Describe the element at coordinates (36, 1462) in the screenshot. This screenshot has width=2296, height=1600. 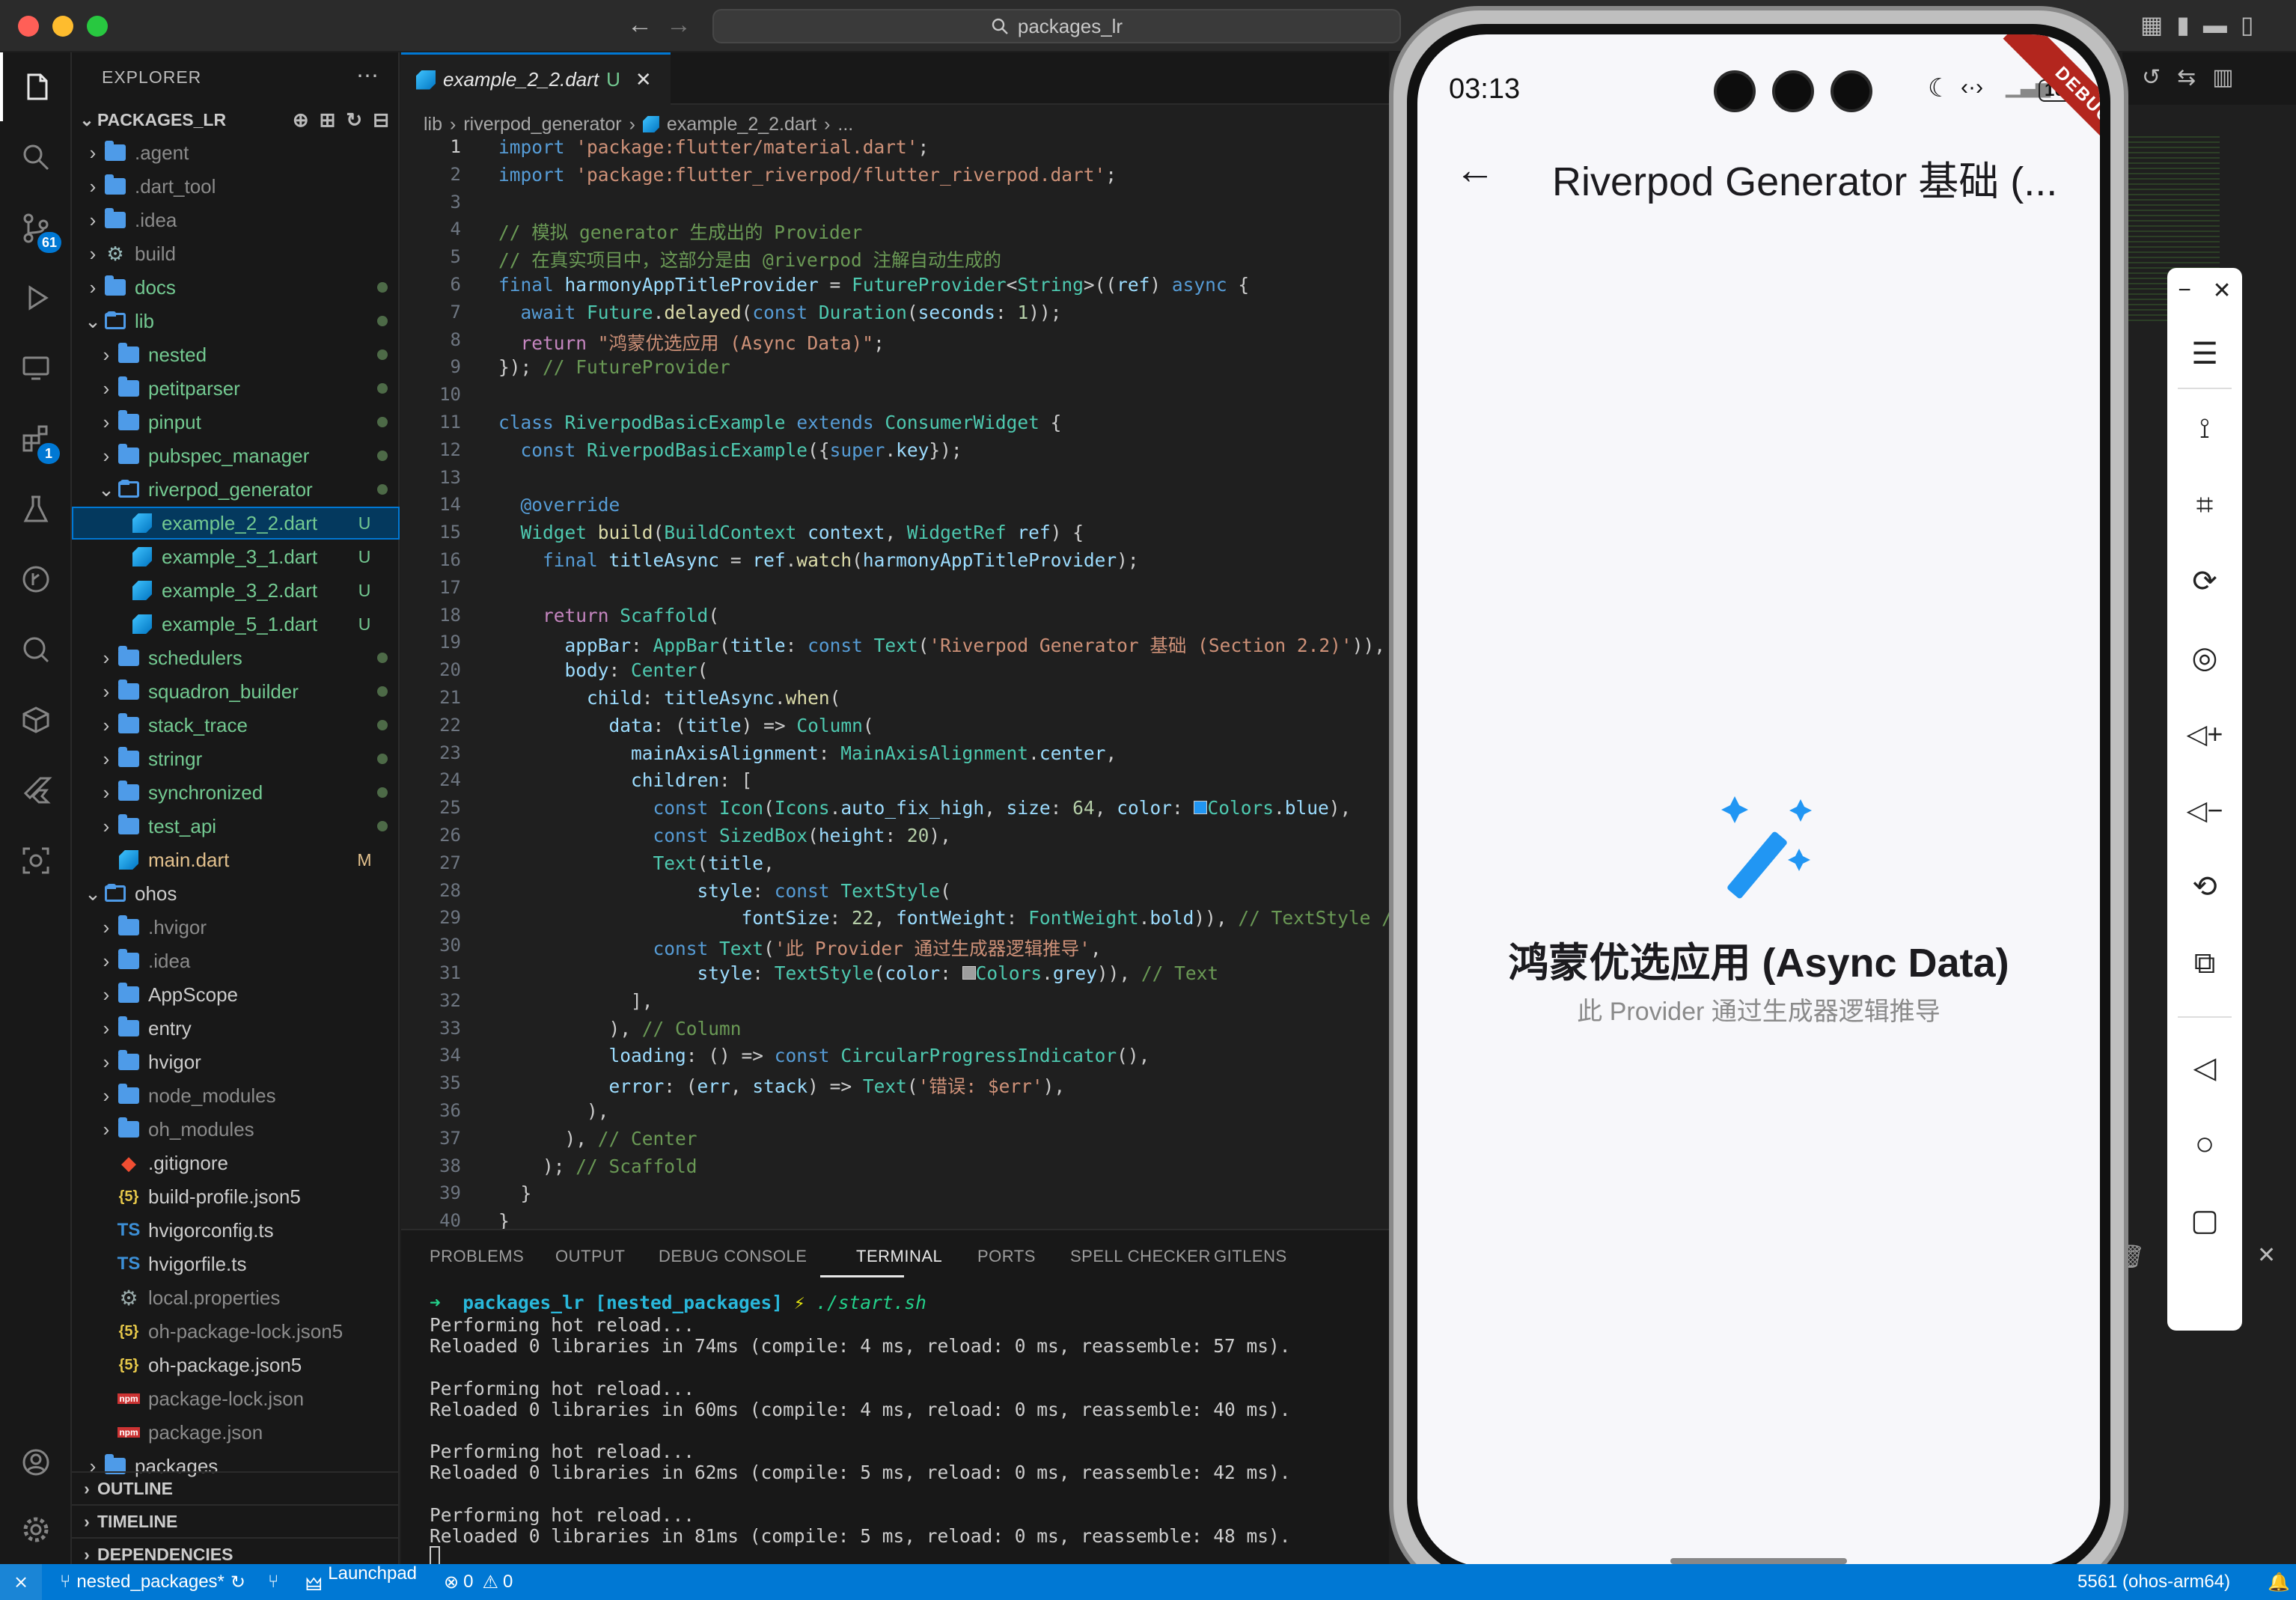
I see `accounts-activity` at that location.